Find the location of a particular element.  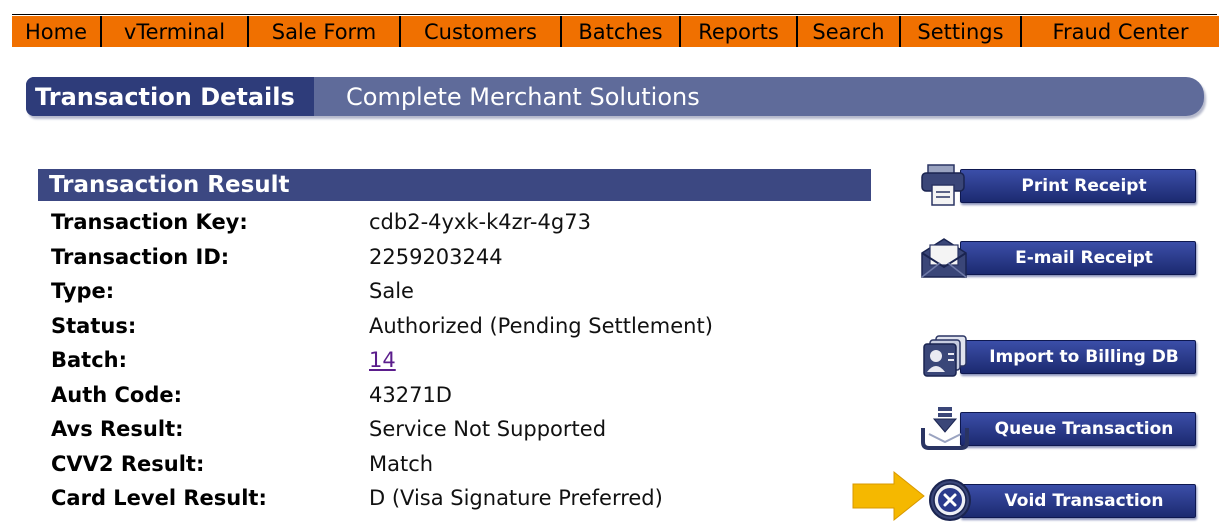

nav-item-sale-form: Sale Form is located at coordinates (324, 31).